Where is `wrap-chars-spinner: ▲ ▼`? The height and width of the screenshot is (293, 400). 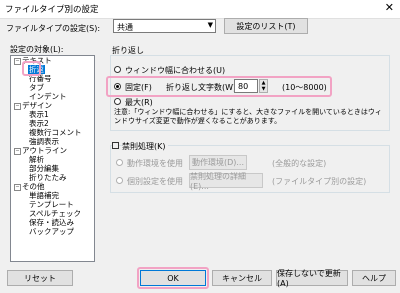
wrap-chars-spinner: ▲ ▼ is located at coordinates (263, 86).